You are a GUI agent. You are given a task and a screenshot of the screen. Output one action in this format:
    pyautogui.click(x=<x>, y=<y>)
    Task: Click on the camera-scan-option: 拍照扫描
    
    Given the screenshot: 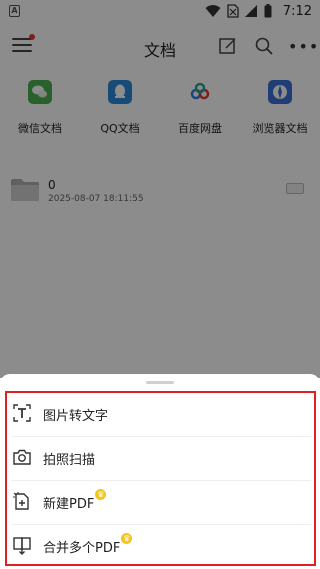 What is the action you would take?
    pyautogui.click(x=160, y=459)
    